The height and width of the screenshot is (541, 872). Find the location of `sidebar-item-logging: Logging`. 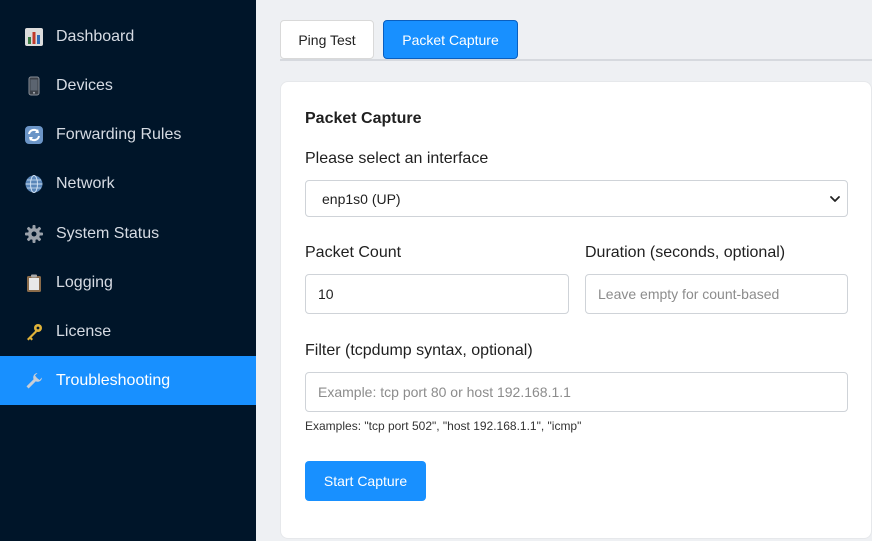

sidebar-item-logging: Logging is located at coordinates (128, 282).